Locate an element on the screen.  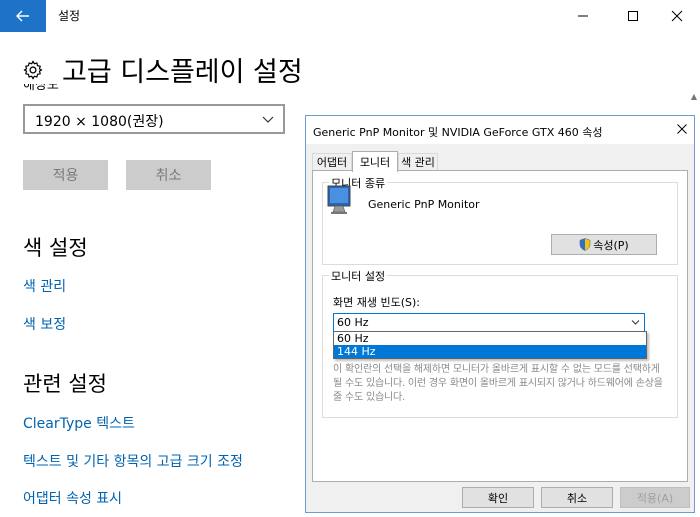
shield-icon is located at coordinates (585, 244).